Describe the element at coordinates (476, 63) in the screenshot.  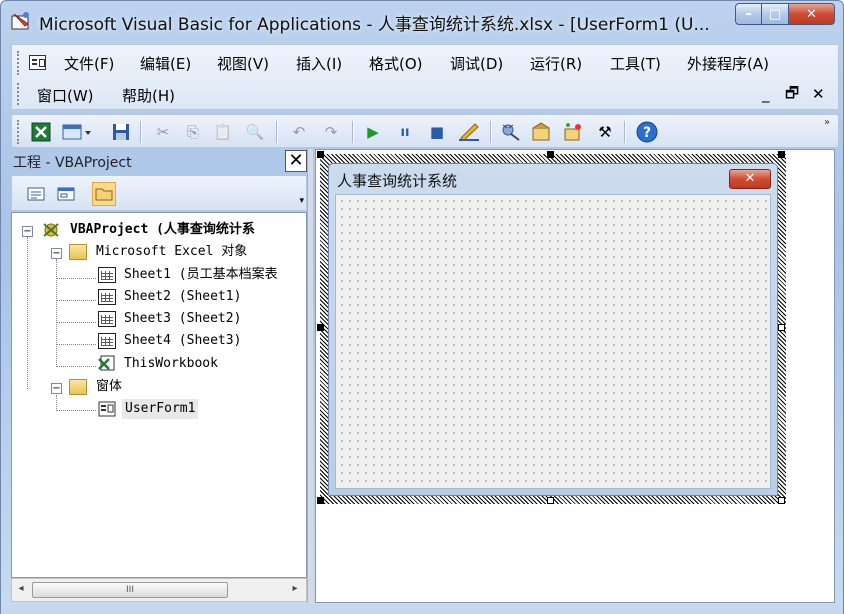
I see `menu-debug: 调试(D)` at that location.